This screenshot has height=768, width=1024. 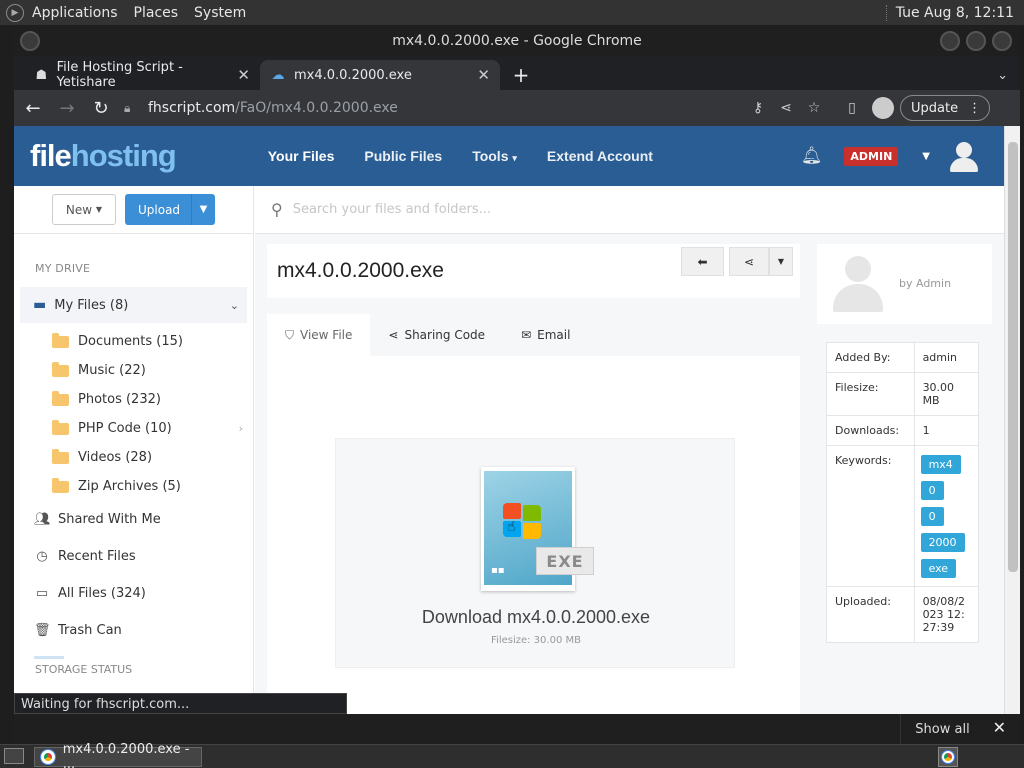 I want to click on file-search: ⚲, so click(x=629, y=210).